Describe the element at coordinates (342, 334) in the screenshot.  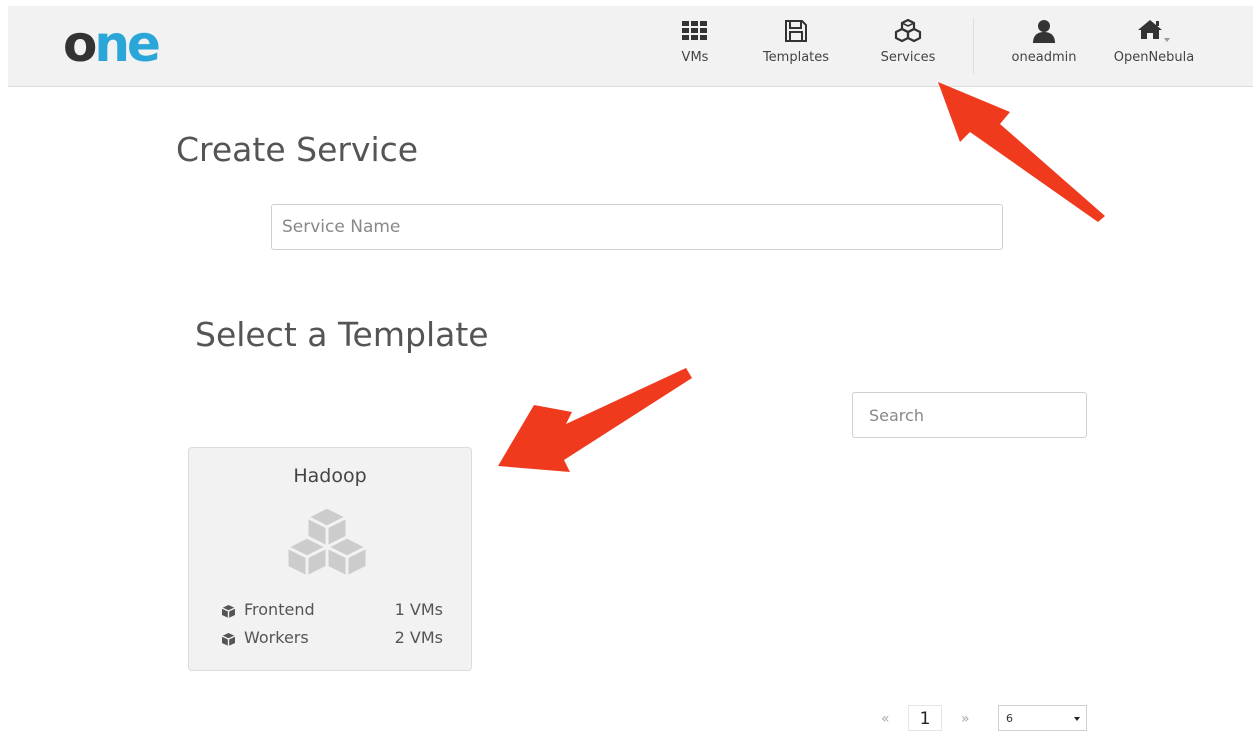
I see `select-template-heading: Select a Template` at that location.